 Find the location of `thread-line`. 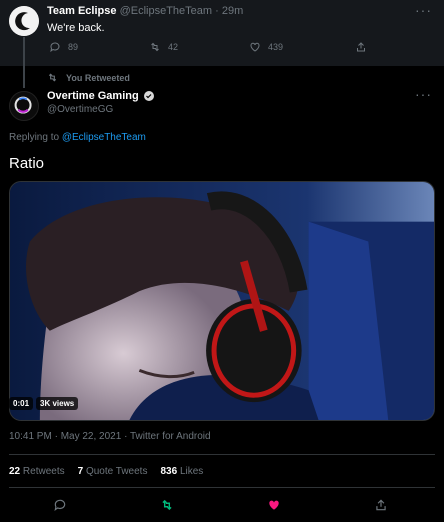

thread-line is located at coordinates (24, 62).